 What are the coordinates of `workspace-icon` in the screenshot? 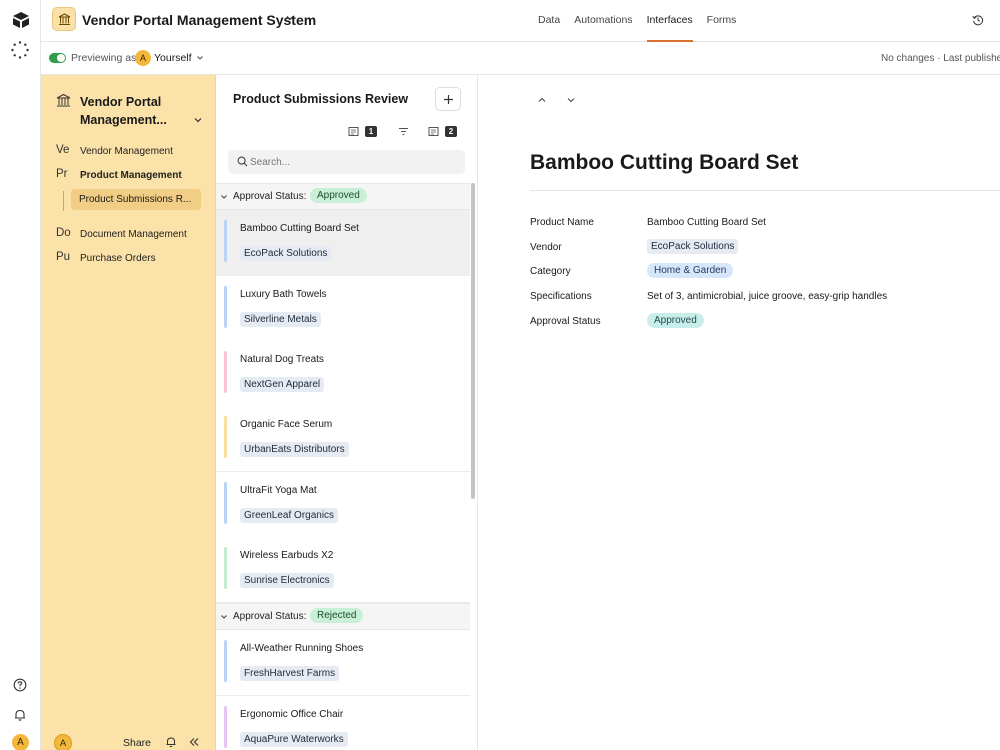 It's located at (20, 50).